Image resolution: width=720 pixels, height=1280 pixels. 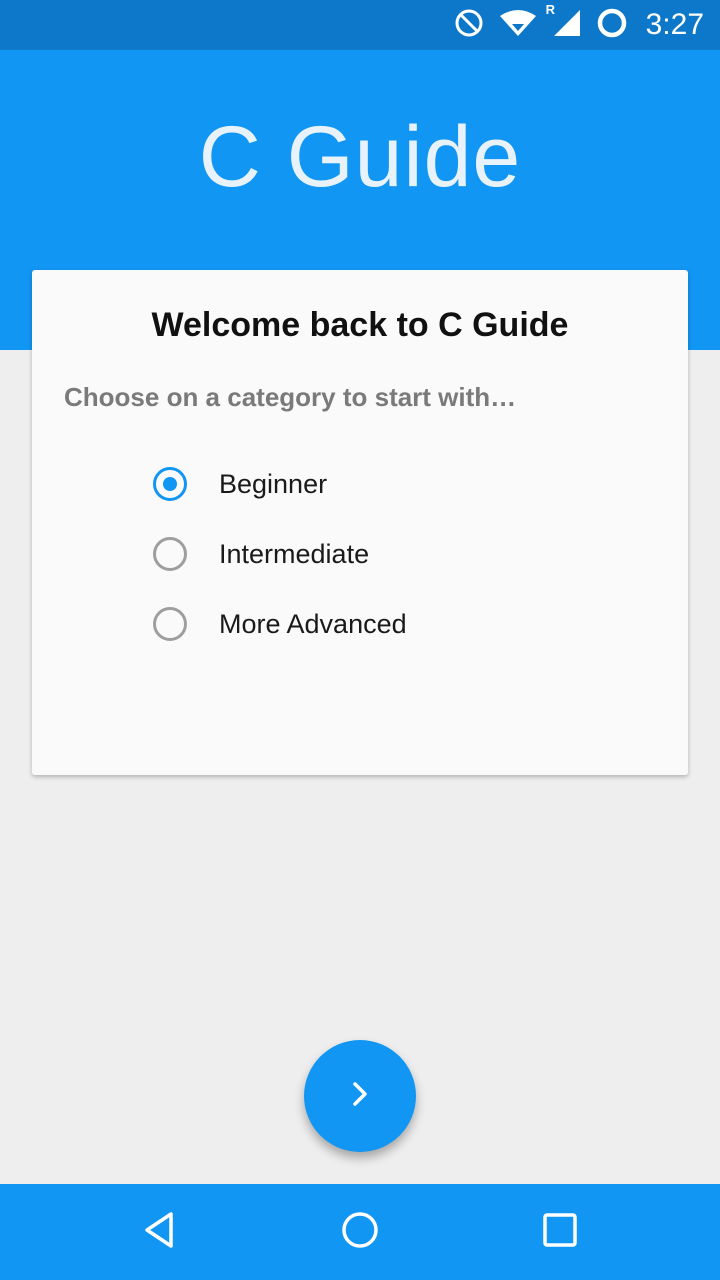 What do you see at coordinates (360, 157) in the screenshot?
I see `app-title: C Guide` at bounding box center [360, 157].